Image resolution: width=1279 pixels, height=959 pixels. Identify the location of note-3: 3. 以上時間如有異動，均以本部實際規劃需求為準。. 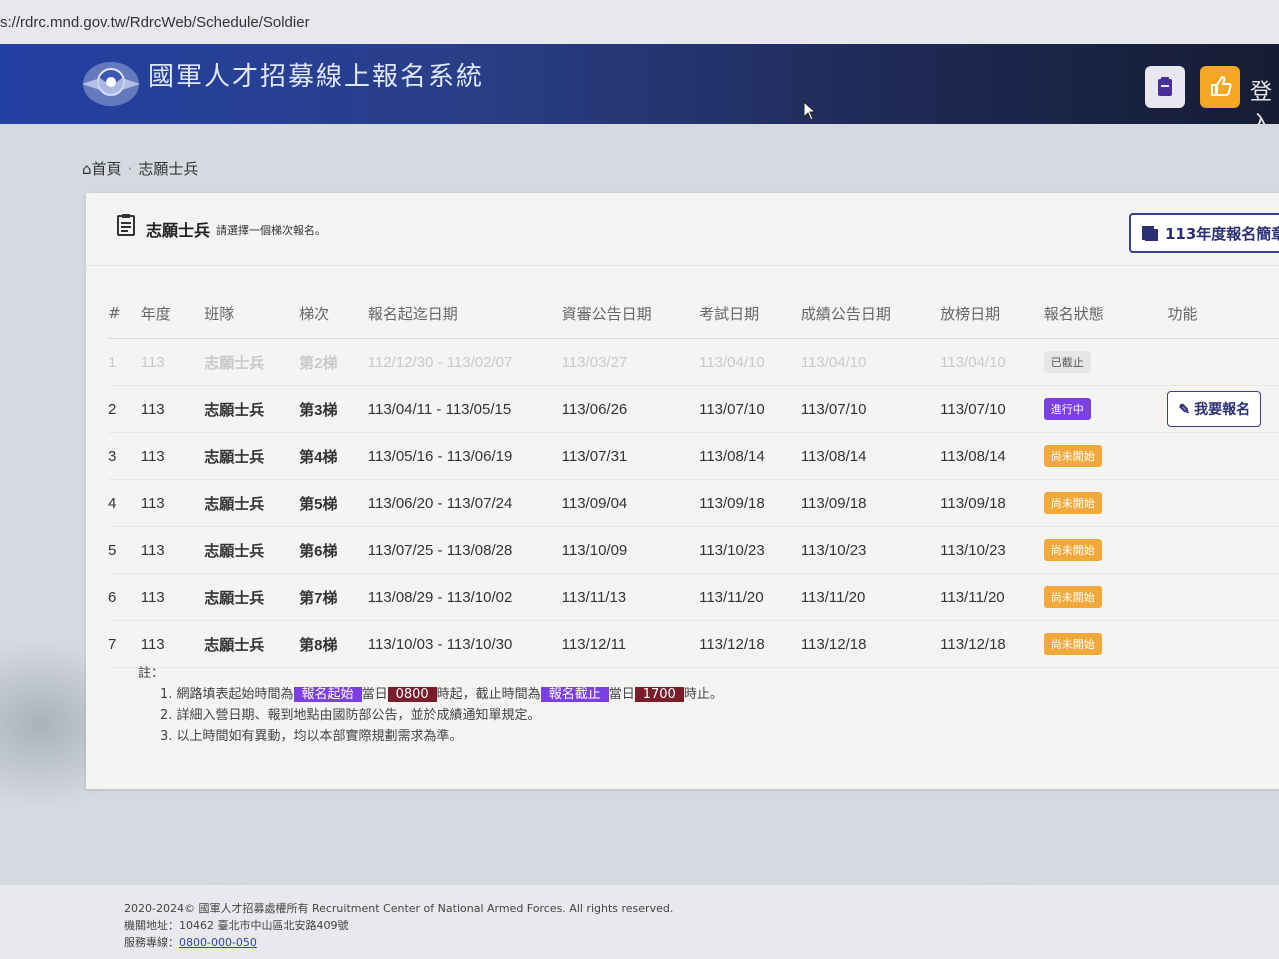
(311, 736).